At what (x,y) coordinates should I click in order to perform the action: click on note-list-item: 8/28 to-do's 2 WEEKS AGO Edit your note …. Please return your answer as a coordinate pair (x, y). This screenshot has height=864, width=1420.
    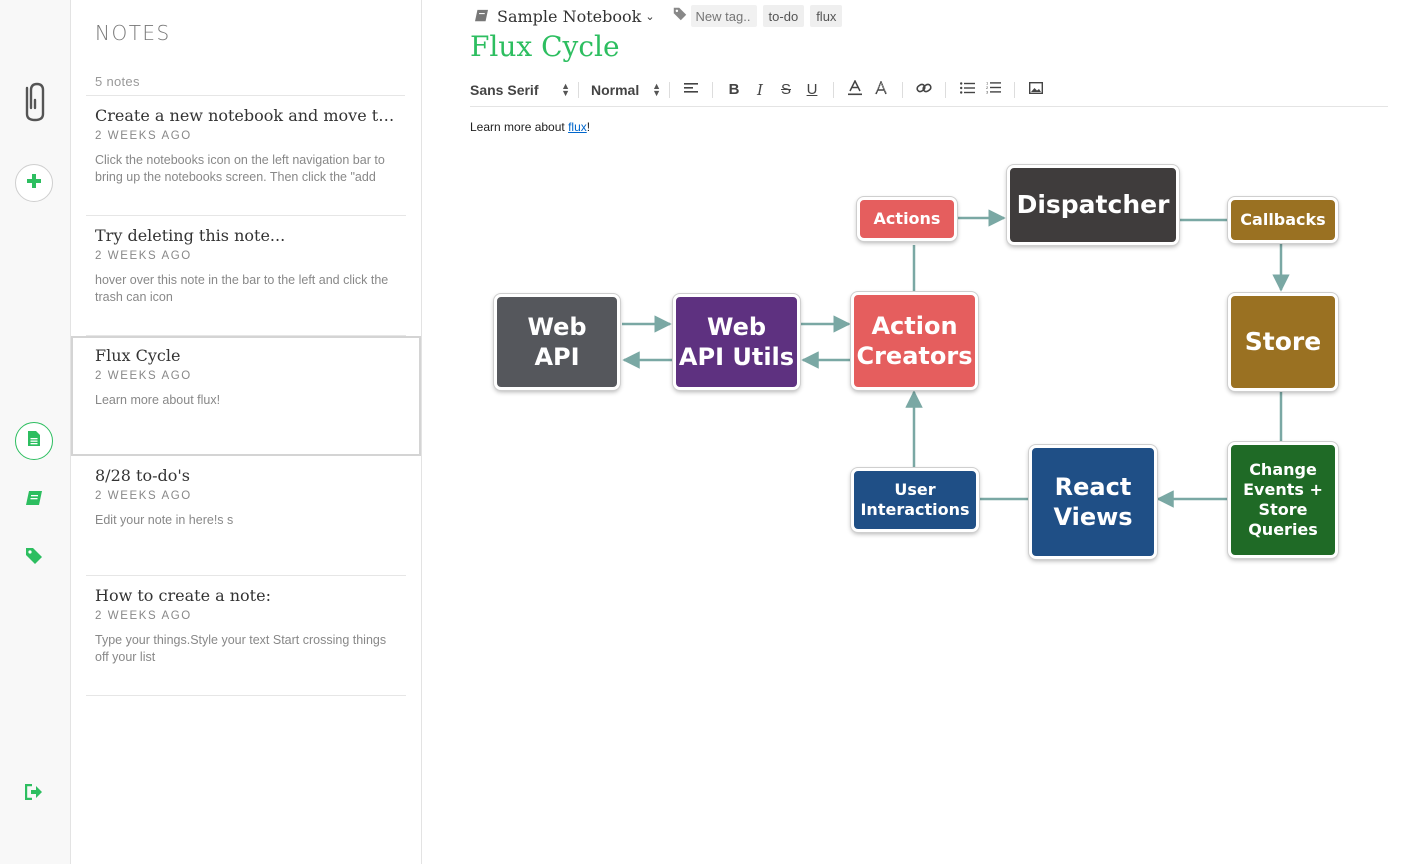
    Looking at the image, I should click on (246, 516).